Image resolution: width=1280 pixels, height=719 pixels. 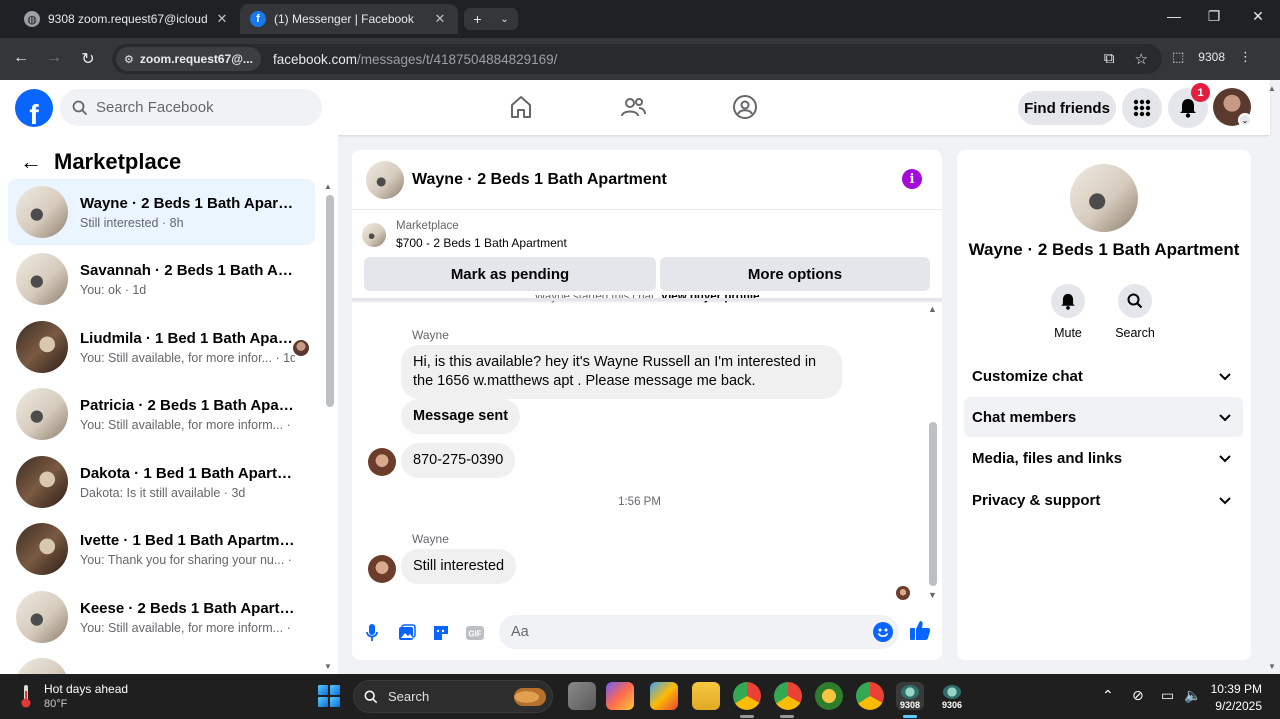 What do you see at coordinates (521, 107) in the screenshot?
I see `home-icon` at bounding box center [521, 107].